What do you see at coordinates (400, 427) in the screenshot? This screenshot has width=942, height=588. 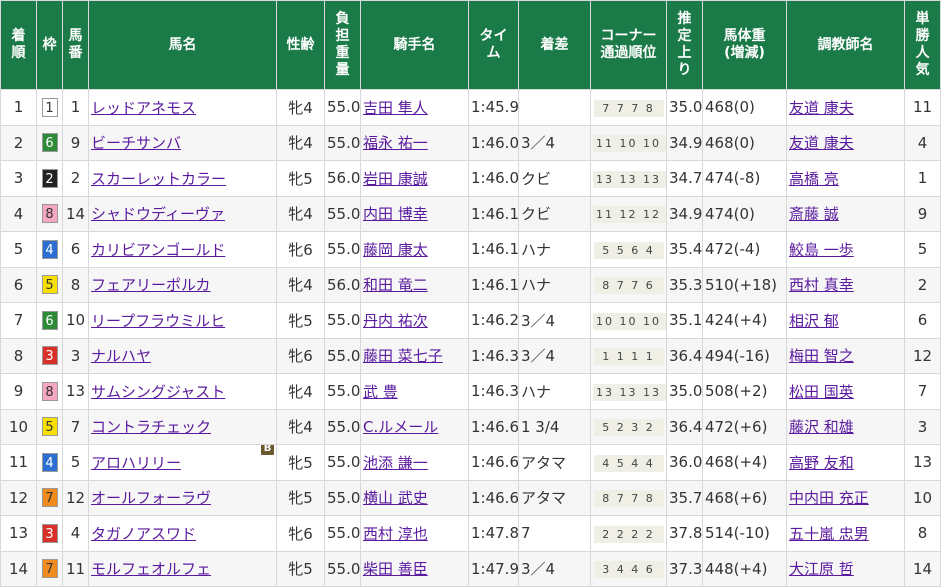 I see `jockey-link: C.ルメール` at bounding box center [400, 427].